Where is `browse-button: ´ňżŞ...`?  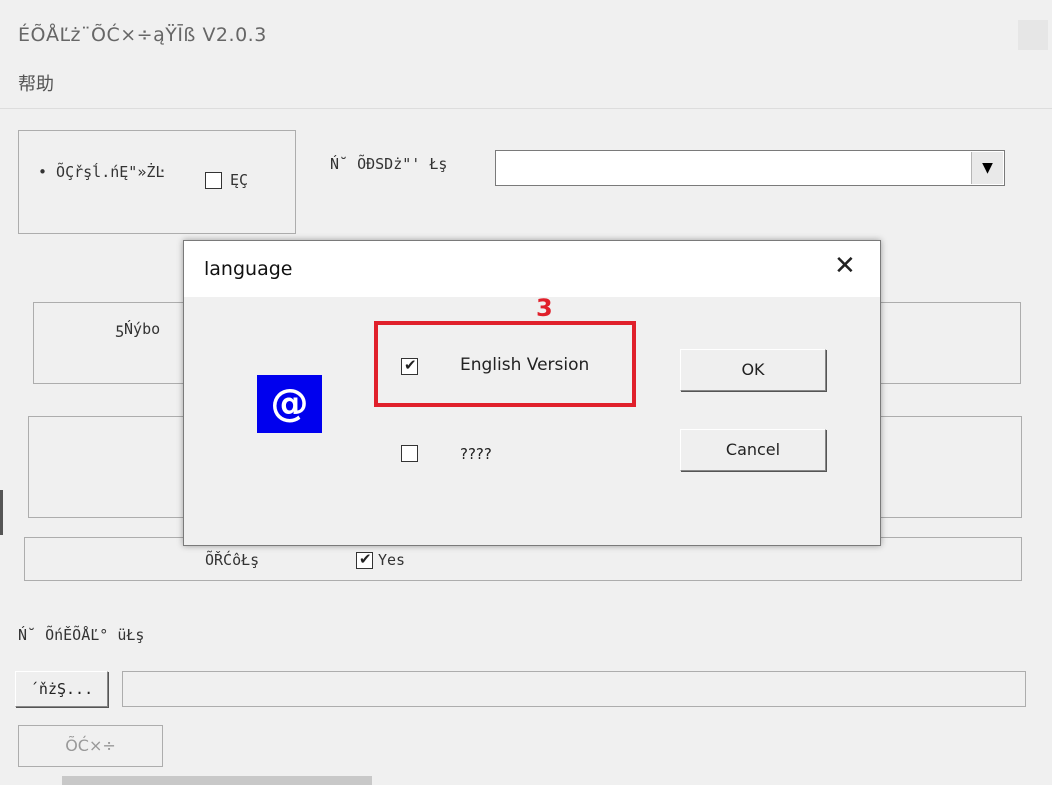
browse-button: ´ňżŞ... is located at coordinates (61, 689).